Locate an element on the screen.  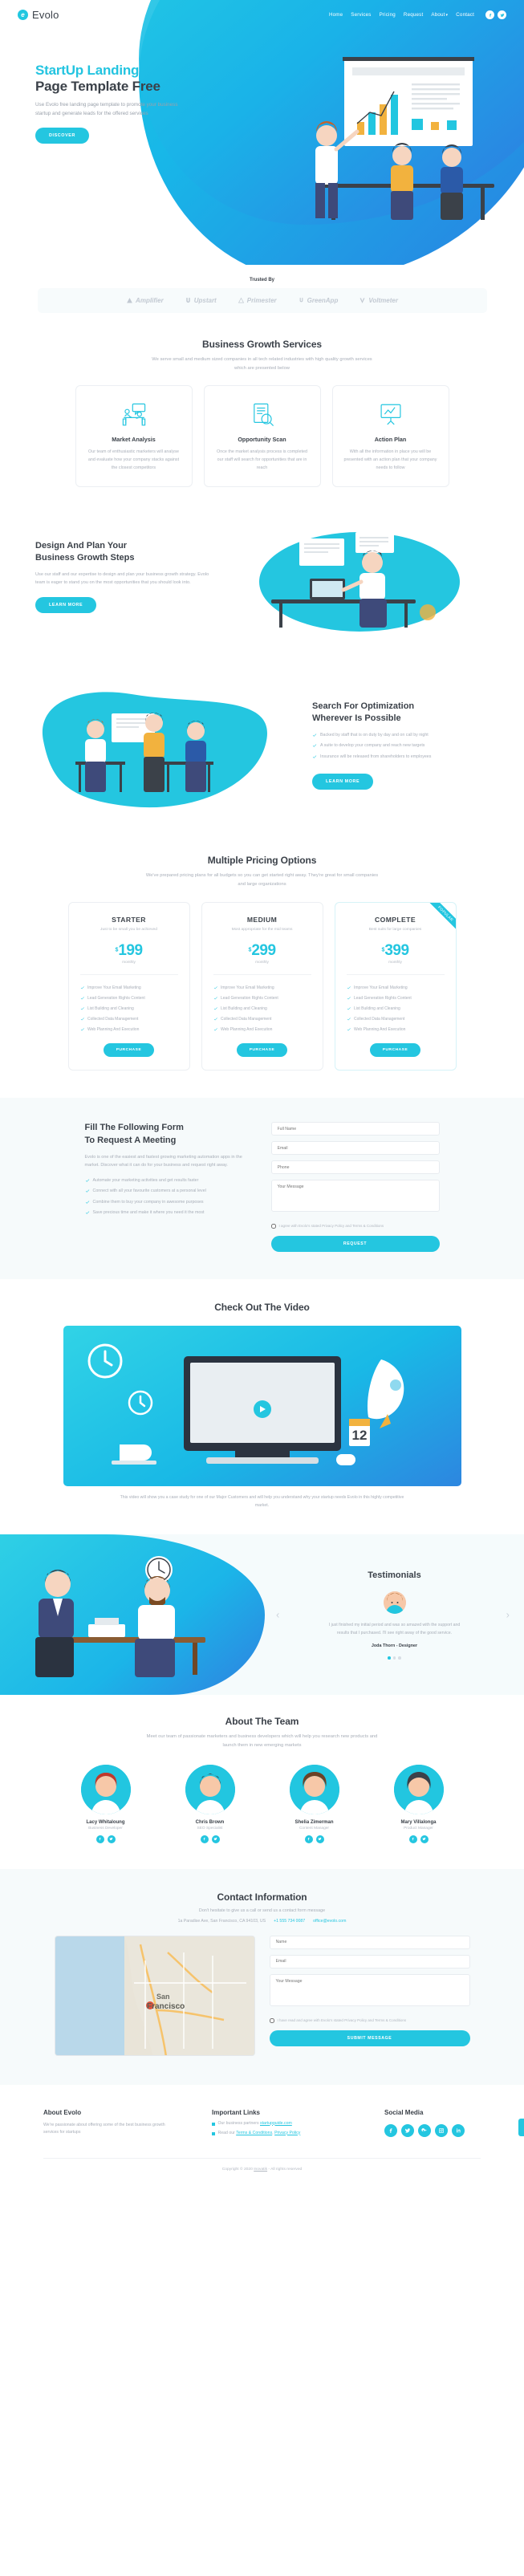
contact-message-field is located at coordinates (369, 1989).